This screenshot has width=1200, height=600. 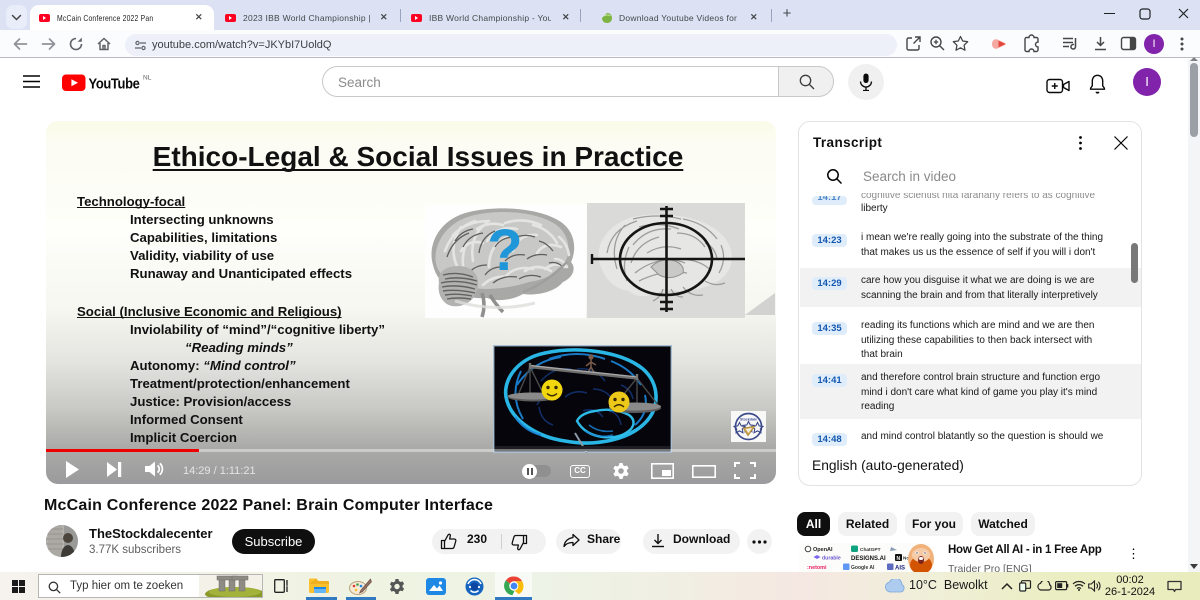 I want to click on svg-text: OpenAI, so click(x=823, y=550).